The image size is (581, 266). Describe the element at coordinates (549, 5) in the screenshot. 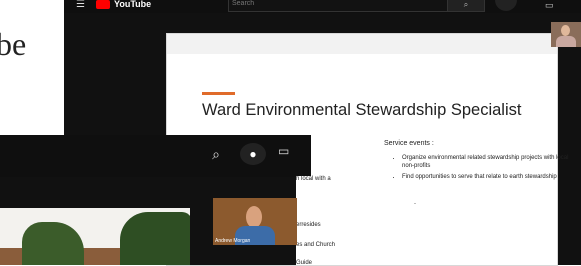

I see `cast-icon: ▭` at that location.